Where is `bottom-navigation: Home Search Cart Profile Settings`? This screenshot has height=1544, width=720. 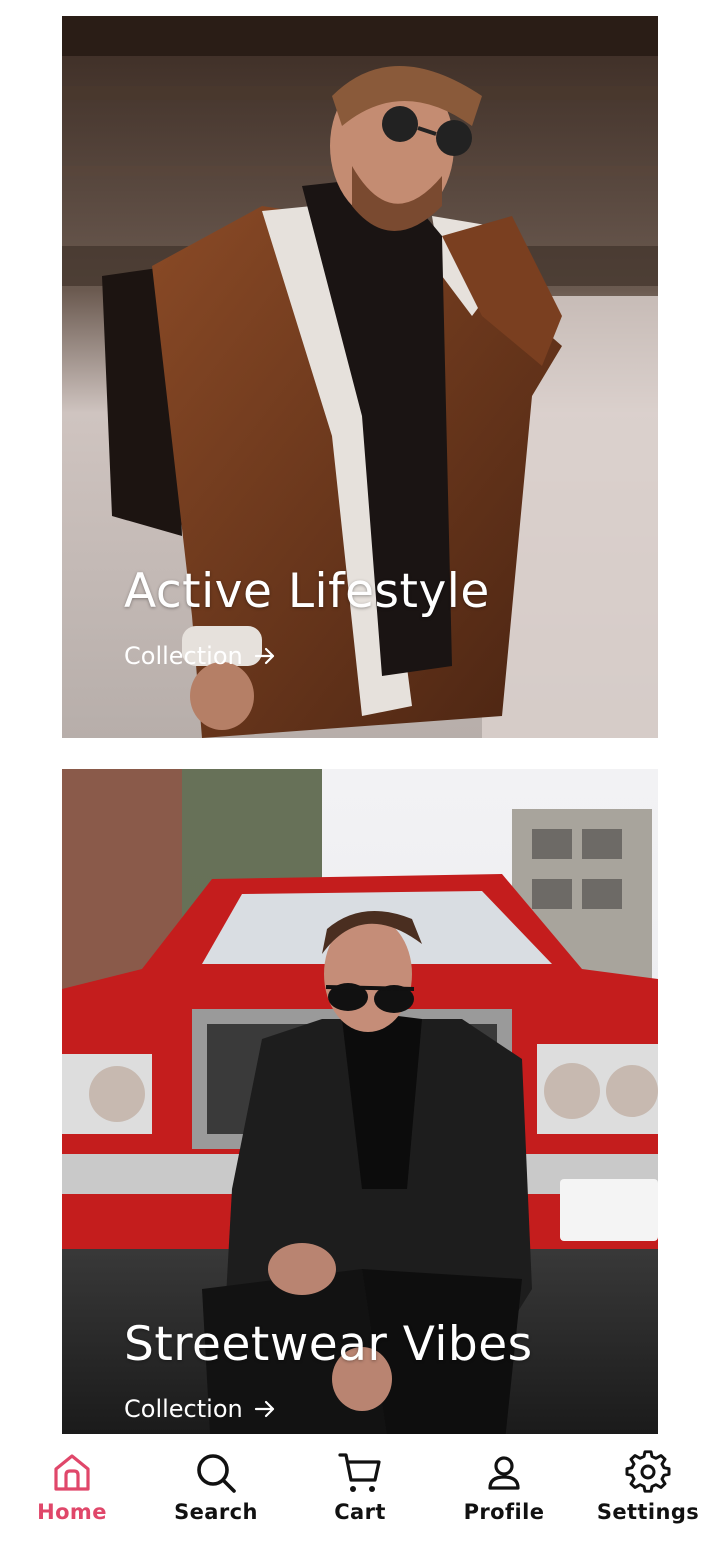 bottom-navigation: Home Search Cart Profile Settings is located at coordinates (360, 1489).